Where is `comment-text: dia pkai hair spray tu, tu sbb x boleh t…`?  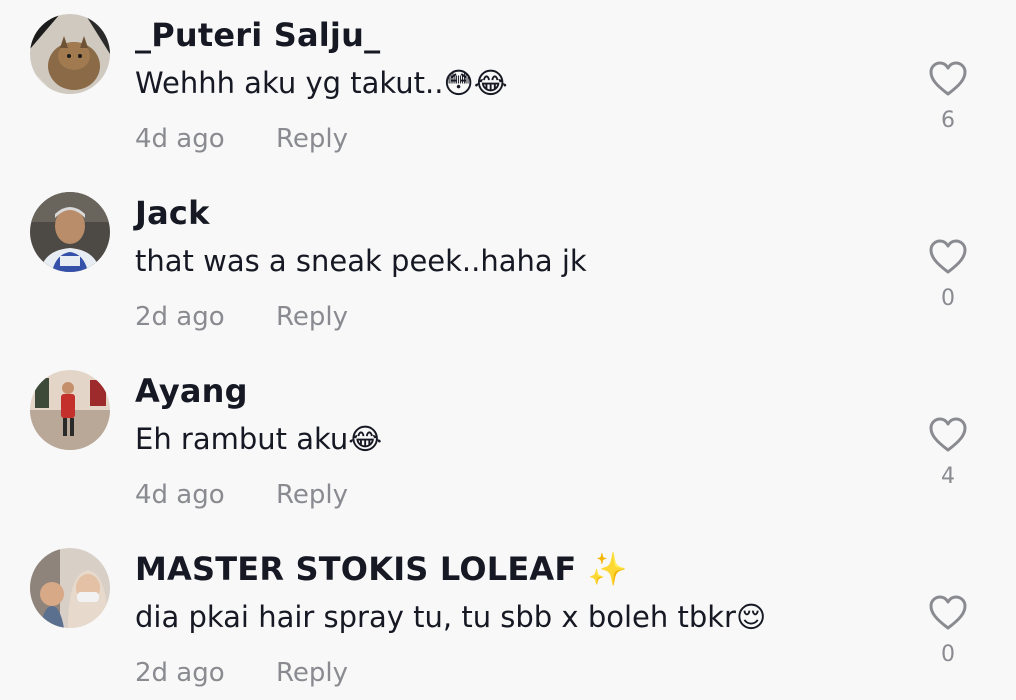 comment-text: dia pkai hair spray tu, tu sbb x boleh t… is located at coordinates (451, 617).